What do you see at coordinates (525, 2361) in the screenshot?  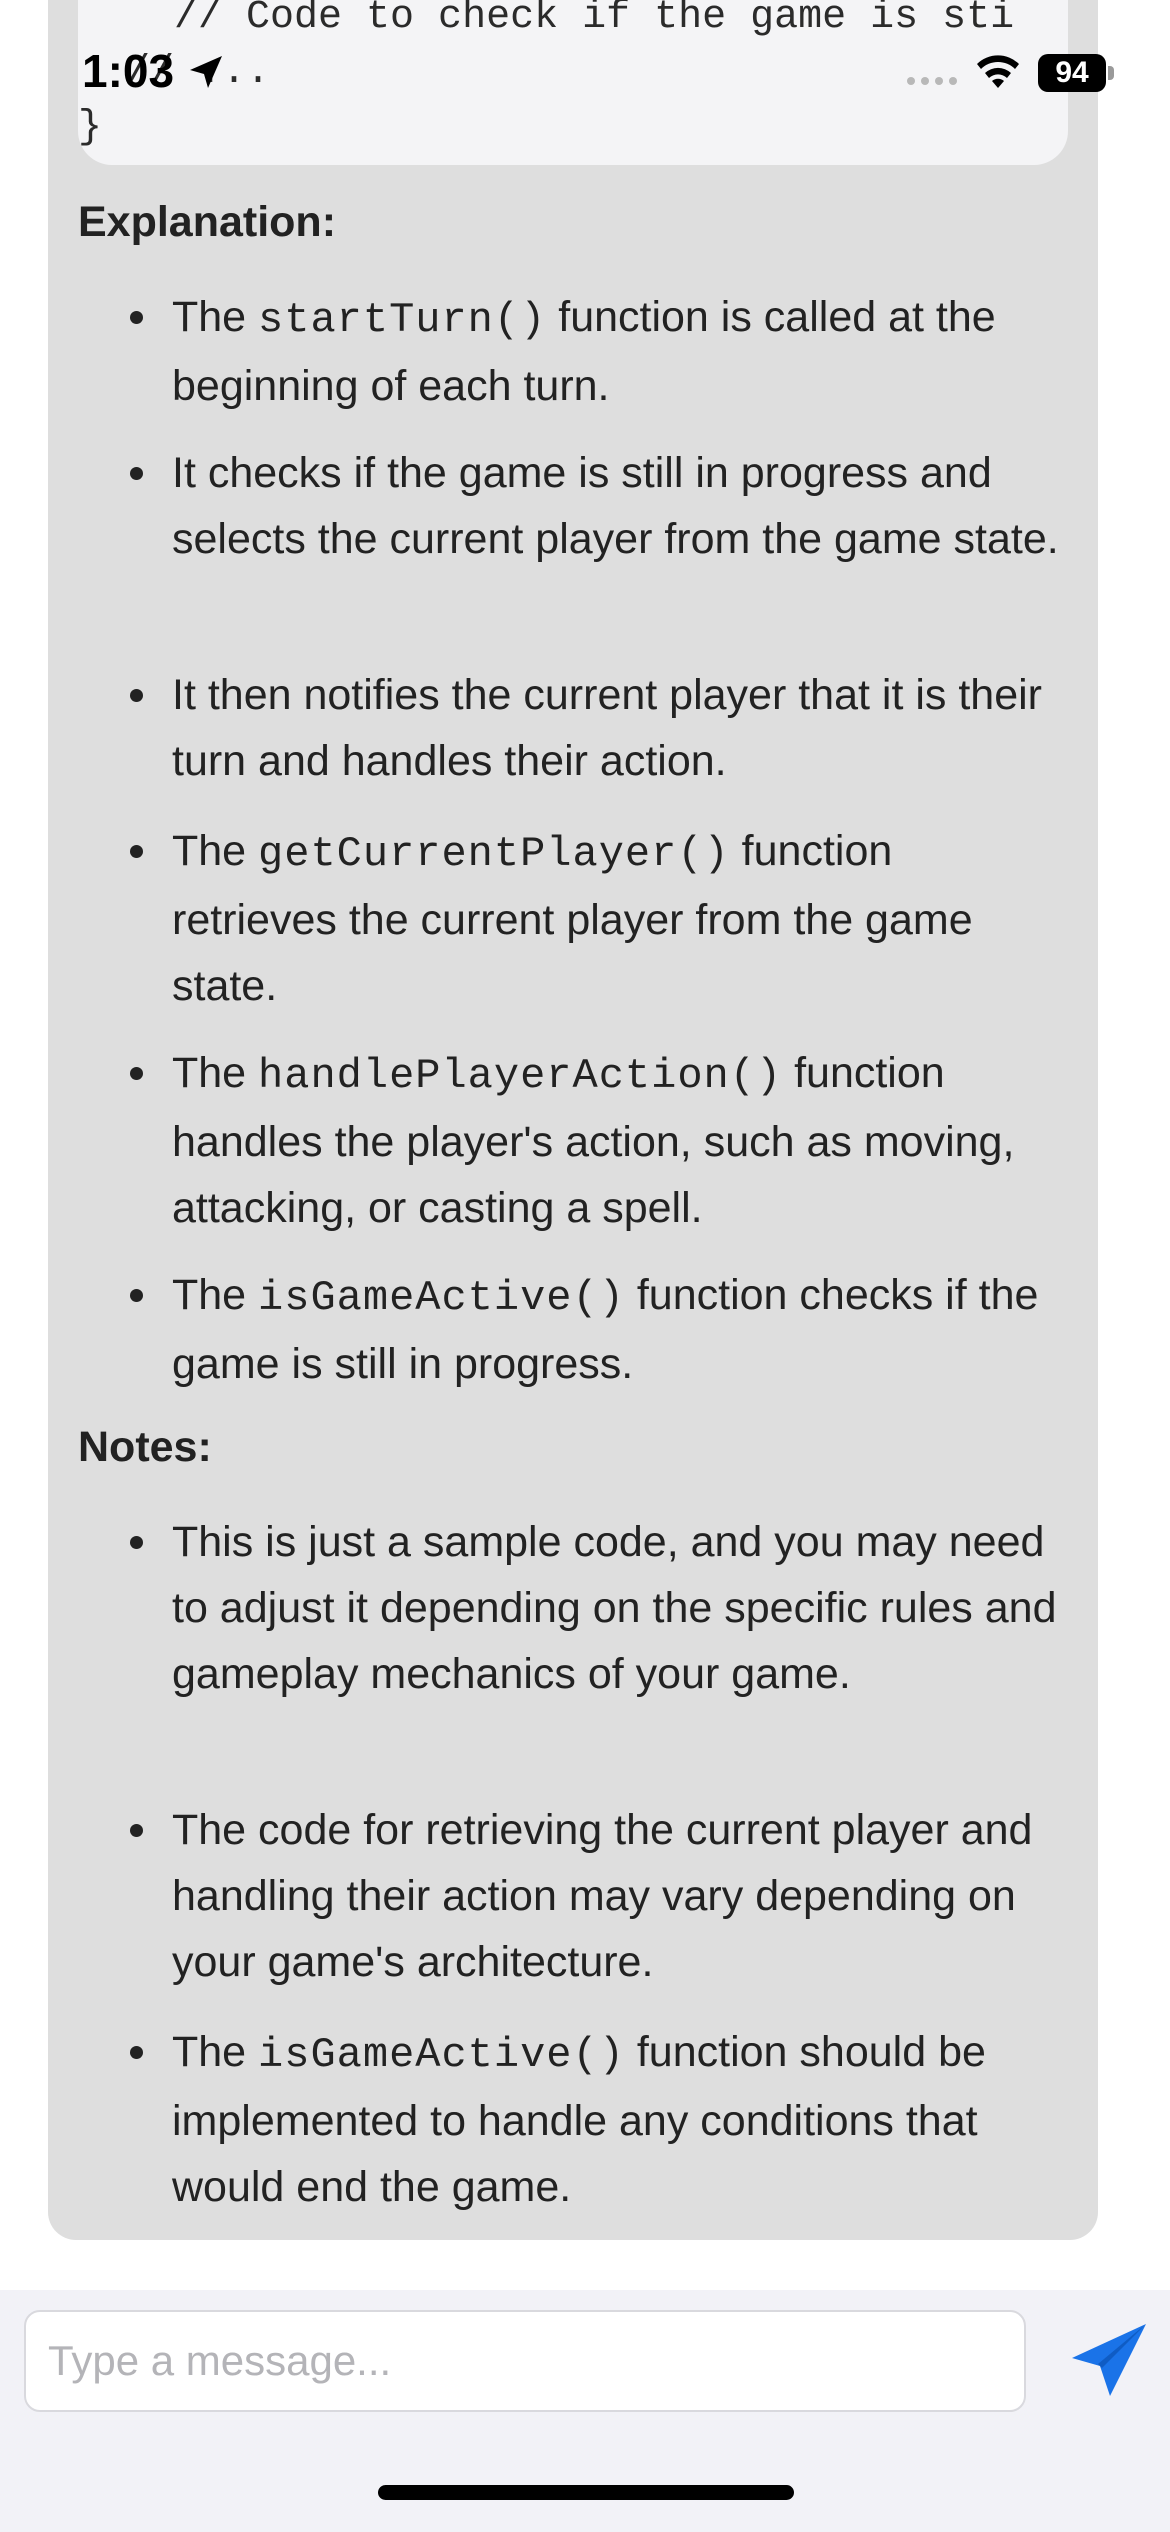 I see `message-input` at bounding box center [525, 2361].